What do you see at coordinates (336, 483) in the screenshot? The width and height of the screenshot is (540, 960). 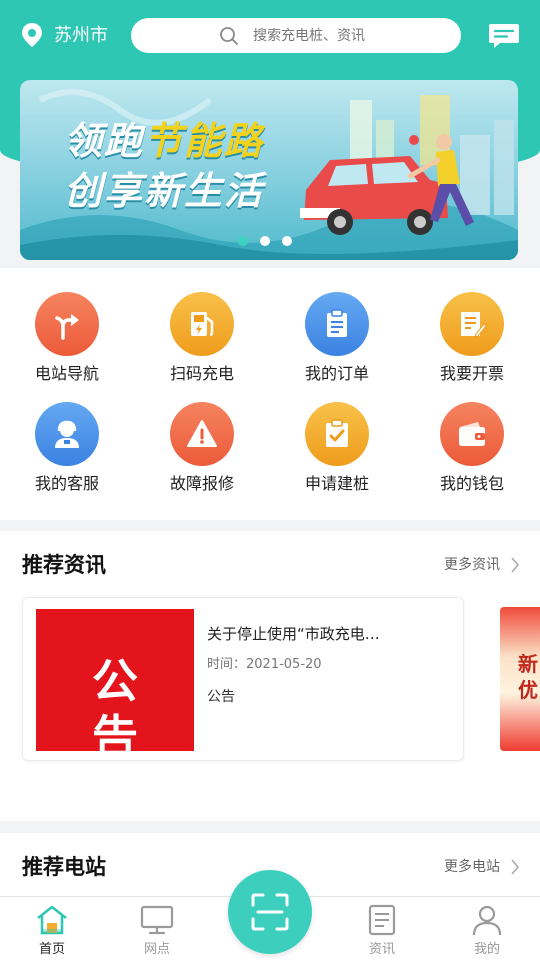 I see `shortcut-label: 申请建桩` at bounding box center [336, 483].